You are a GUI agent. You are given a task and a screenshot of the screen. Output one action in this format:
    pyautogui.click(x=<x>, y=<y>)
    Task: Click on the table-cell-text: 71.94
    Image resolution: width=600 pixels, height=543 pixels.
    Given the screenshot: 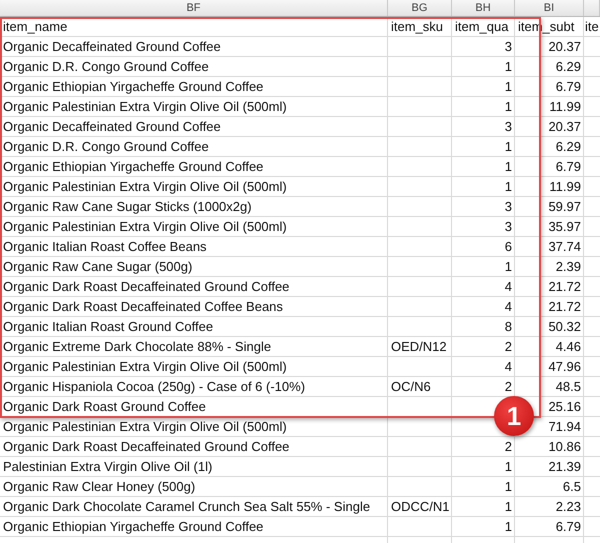 What is the action you would take?
    pyautogui.click(x=564, y=427)
    